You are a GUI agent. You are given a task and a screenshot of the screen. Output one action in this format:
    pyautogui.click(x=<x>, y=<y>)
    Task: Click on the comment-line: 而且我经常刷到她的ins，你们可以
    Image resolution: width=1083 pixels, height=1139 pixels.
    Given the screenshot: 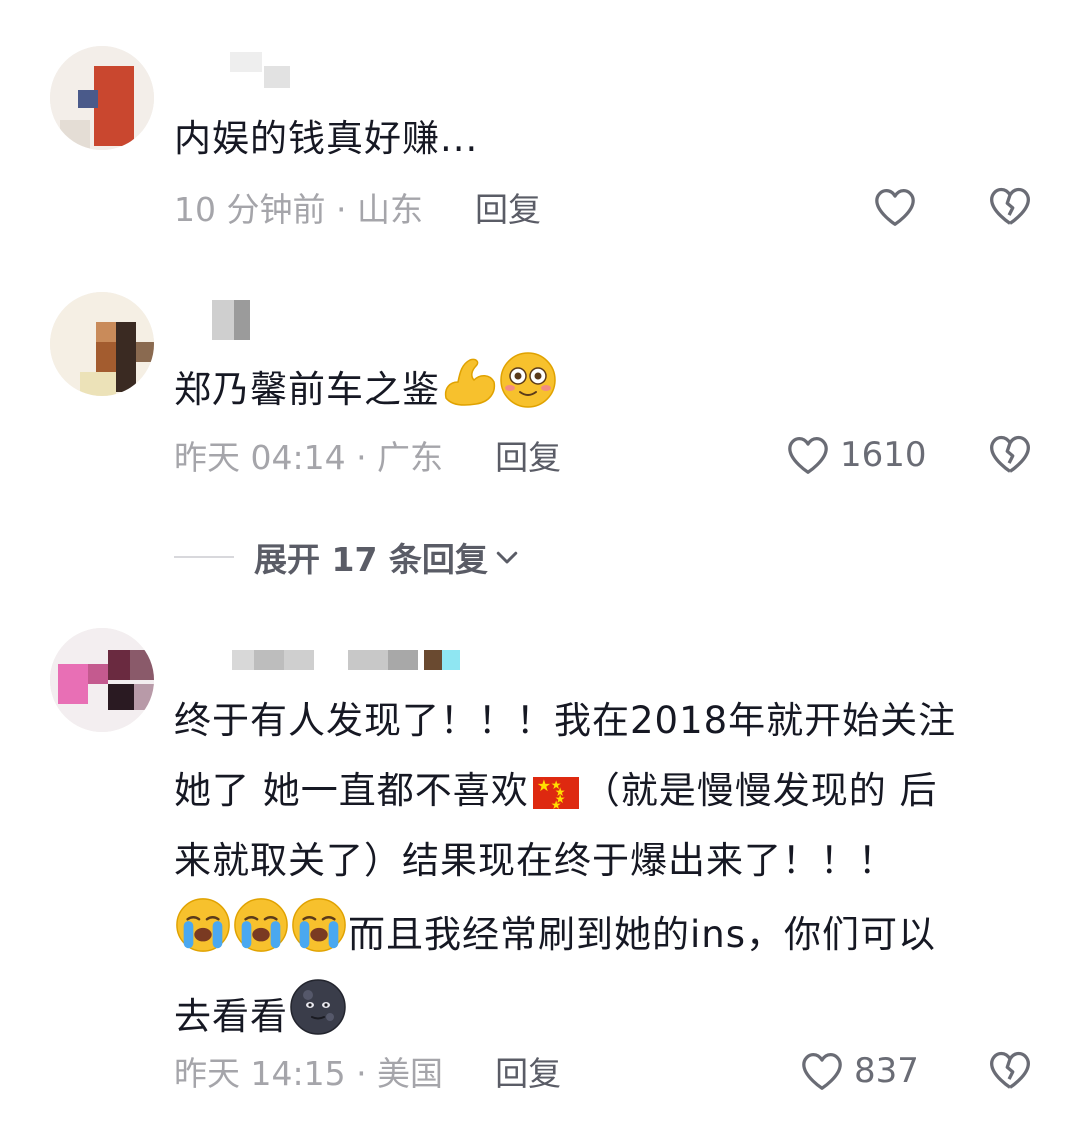 What is the action you would take?
    pyautogui.click(x=614, y=936)
    